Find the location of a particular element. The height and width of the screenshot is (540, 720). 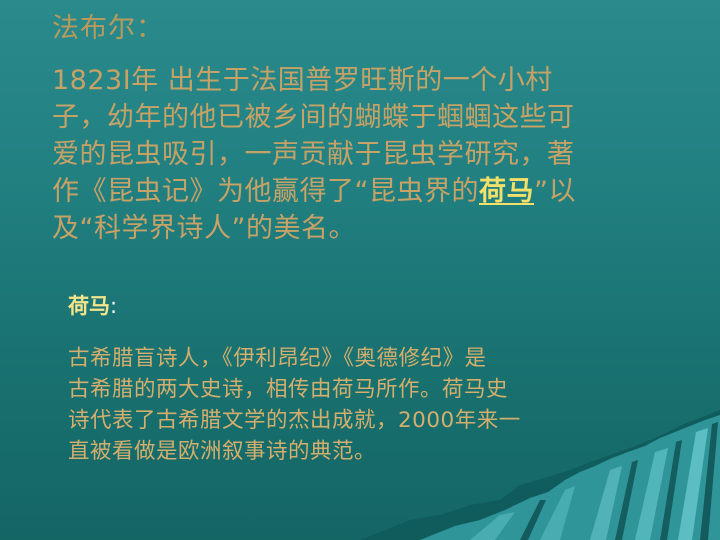

main-line-4-before: 作《昆虫记》为他赢得了“昆虫界的 is located at coordinates (265, 191).